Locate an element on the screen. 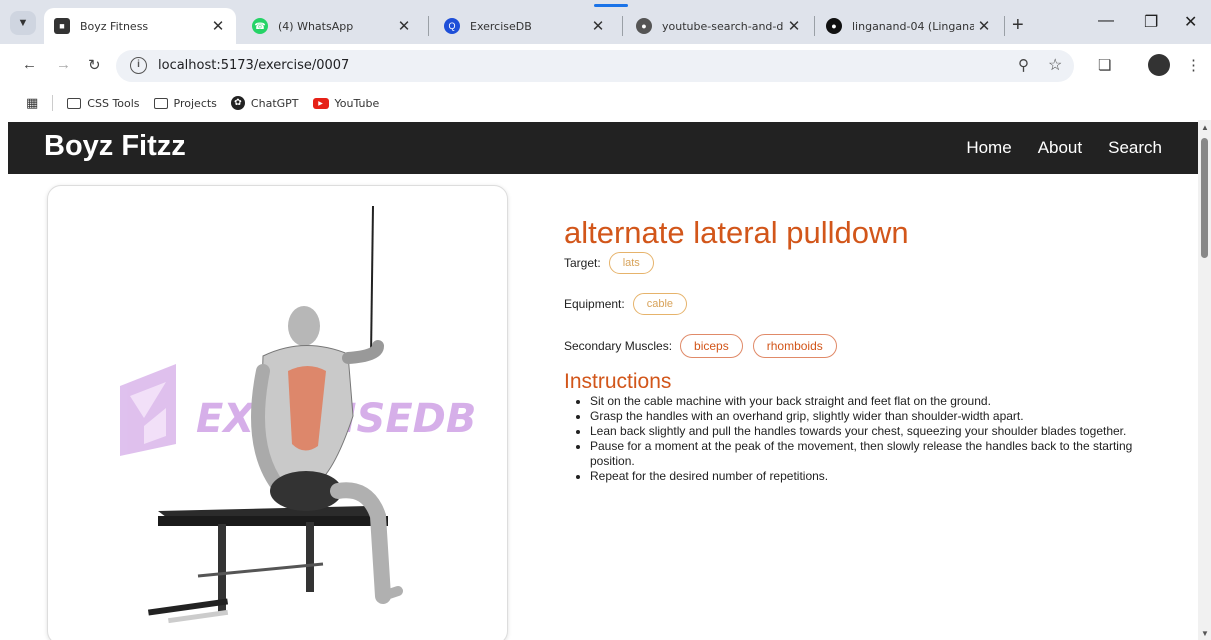 The height and width of the screenshot is (640, 1211). bookmark-projects: Projects is located at coordinates (185, 103).